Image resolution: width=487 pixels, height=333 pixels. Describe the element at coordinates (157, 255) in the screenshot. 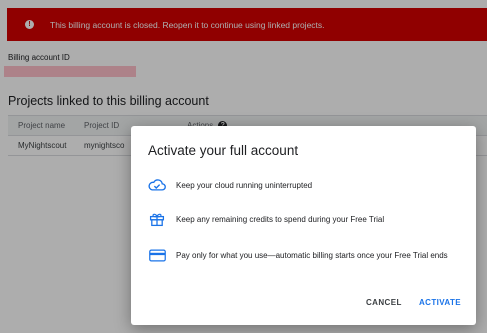

I see `credit-card-icon` at that location.